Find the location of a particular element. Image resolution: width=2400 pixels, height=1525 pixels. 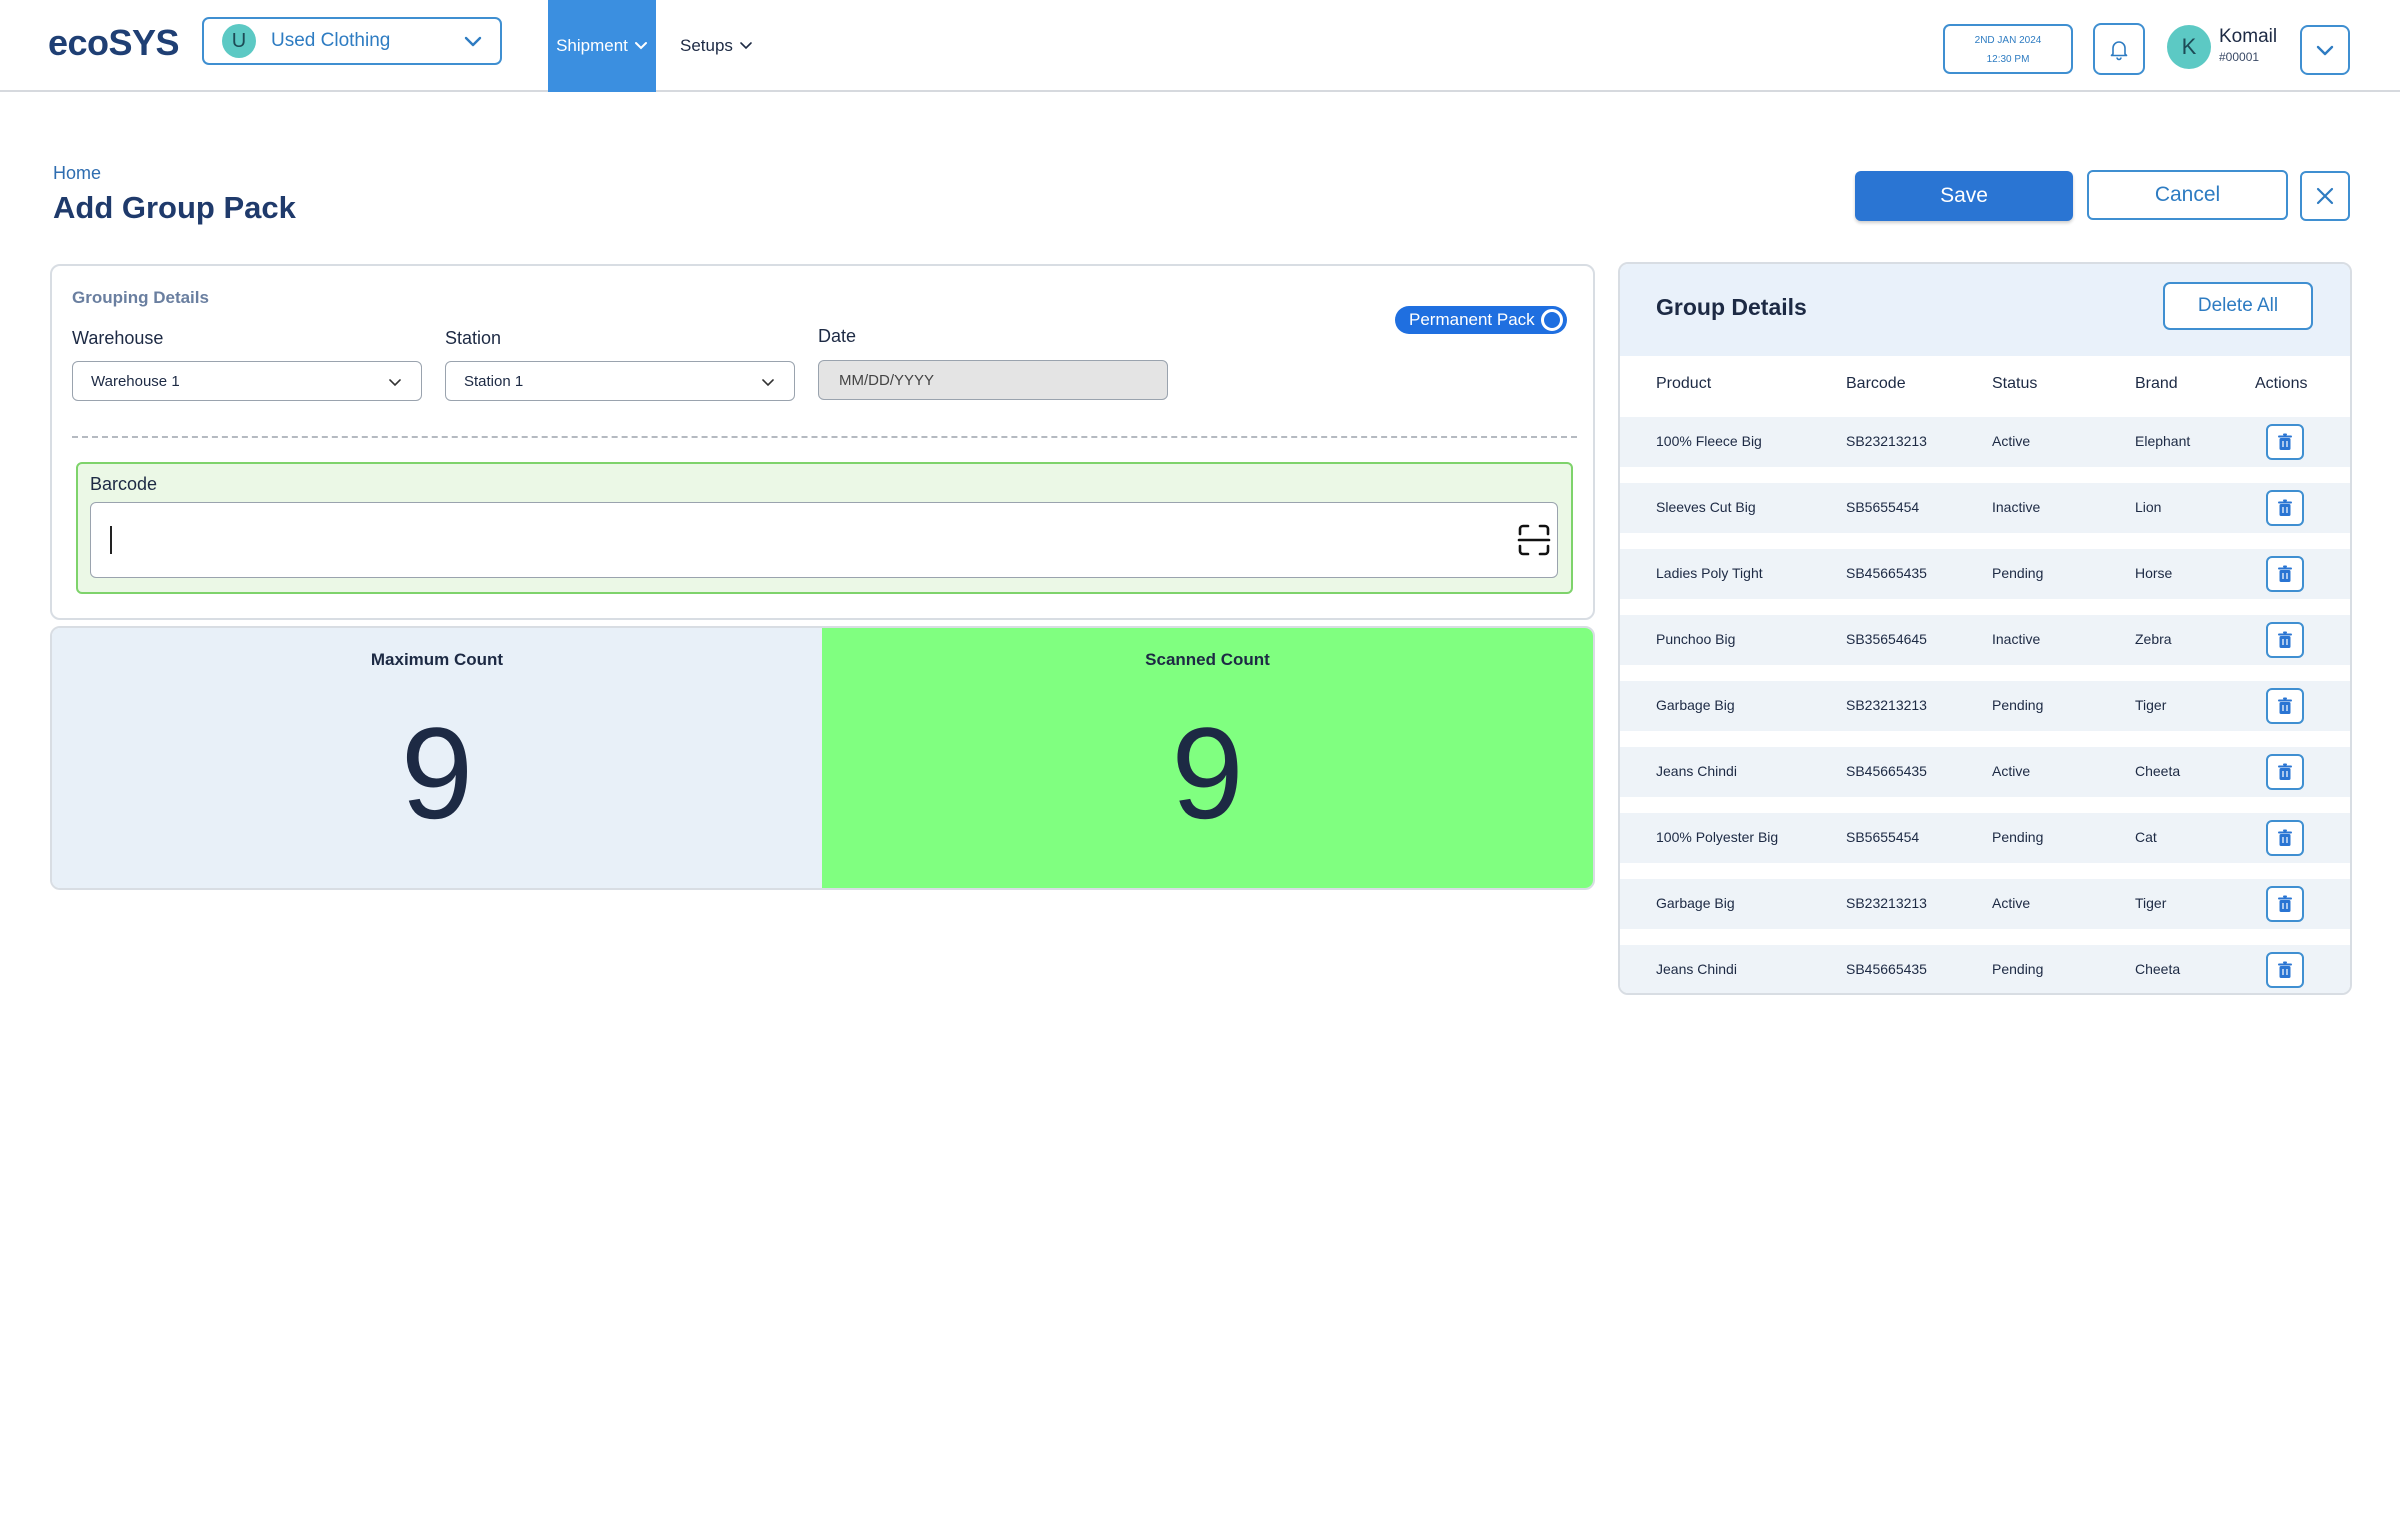

scan-icon is located at coordinates (1534, 540).